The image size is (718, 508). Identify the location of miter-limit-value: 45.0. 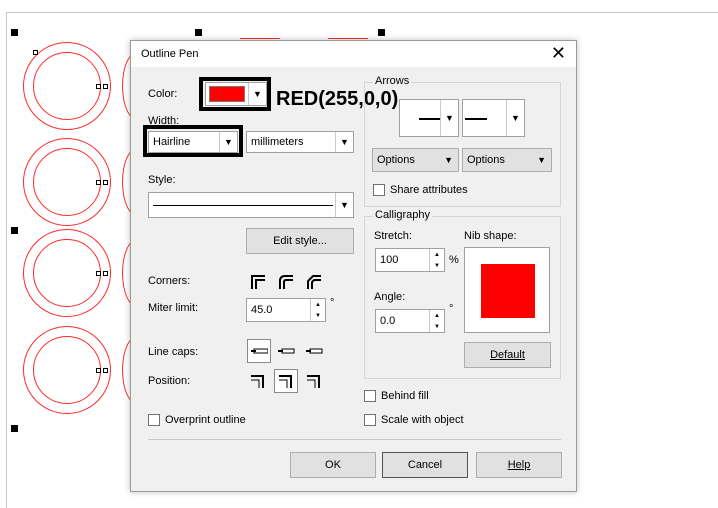
(262, 310).